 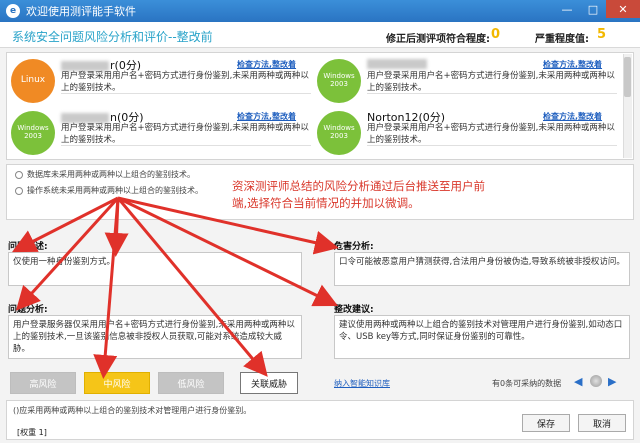 What do you see at coordinates (269, 383) in the screenshot?
I see `related-threat-button: 关联威胁` at bounding box center [269, 383].